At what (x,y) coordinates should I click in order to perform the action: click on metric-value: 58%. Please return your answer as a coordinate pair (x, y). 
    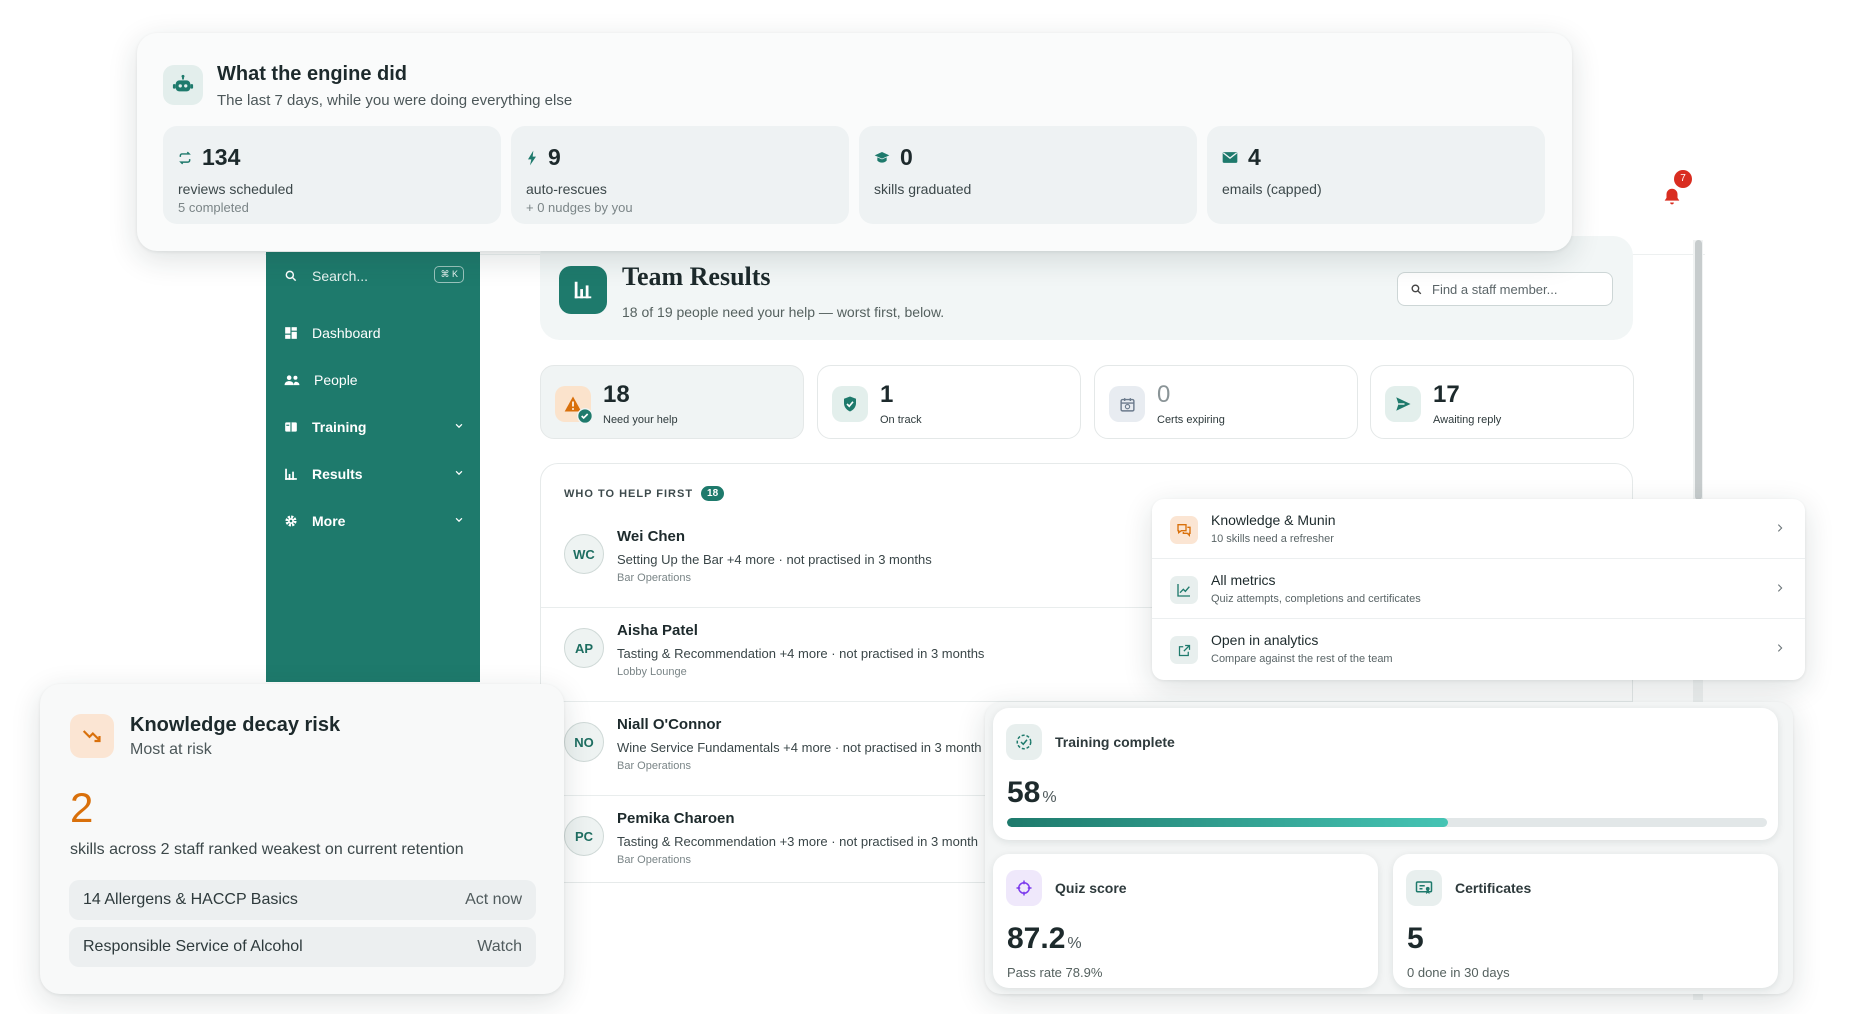
    Looking at the image, I should click on (1032, 793).